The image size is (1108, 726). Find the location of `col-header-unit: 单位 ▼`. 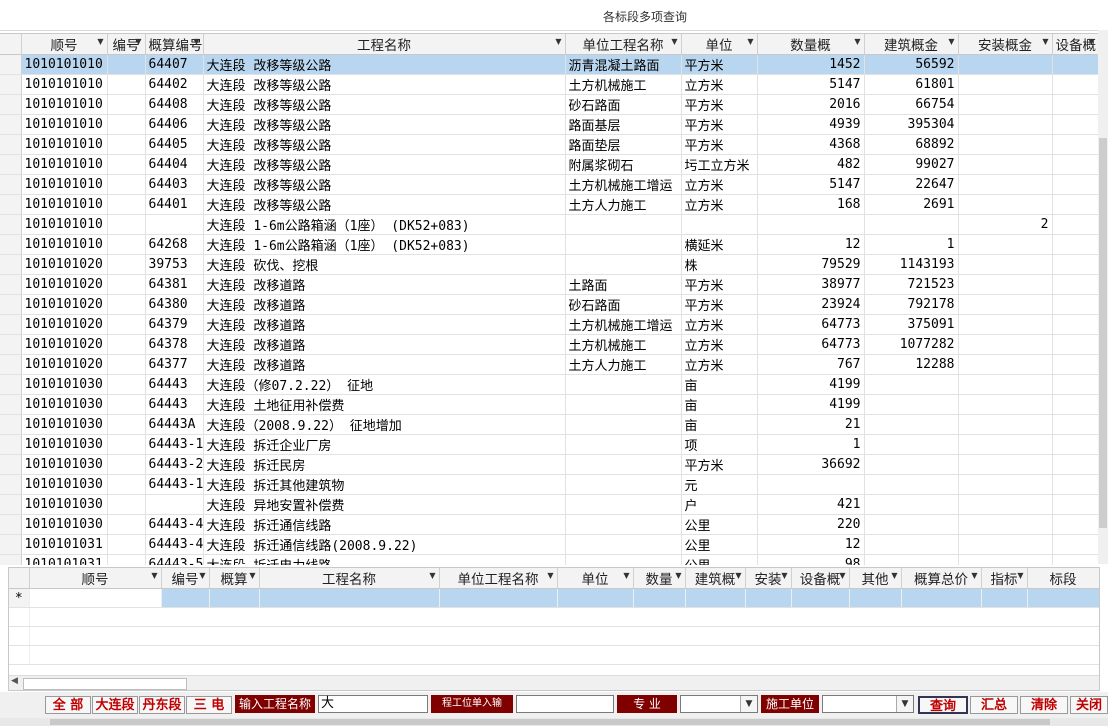

col-header-unit: 单位 ▼ is located at coordinates (719, 44).